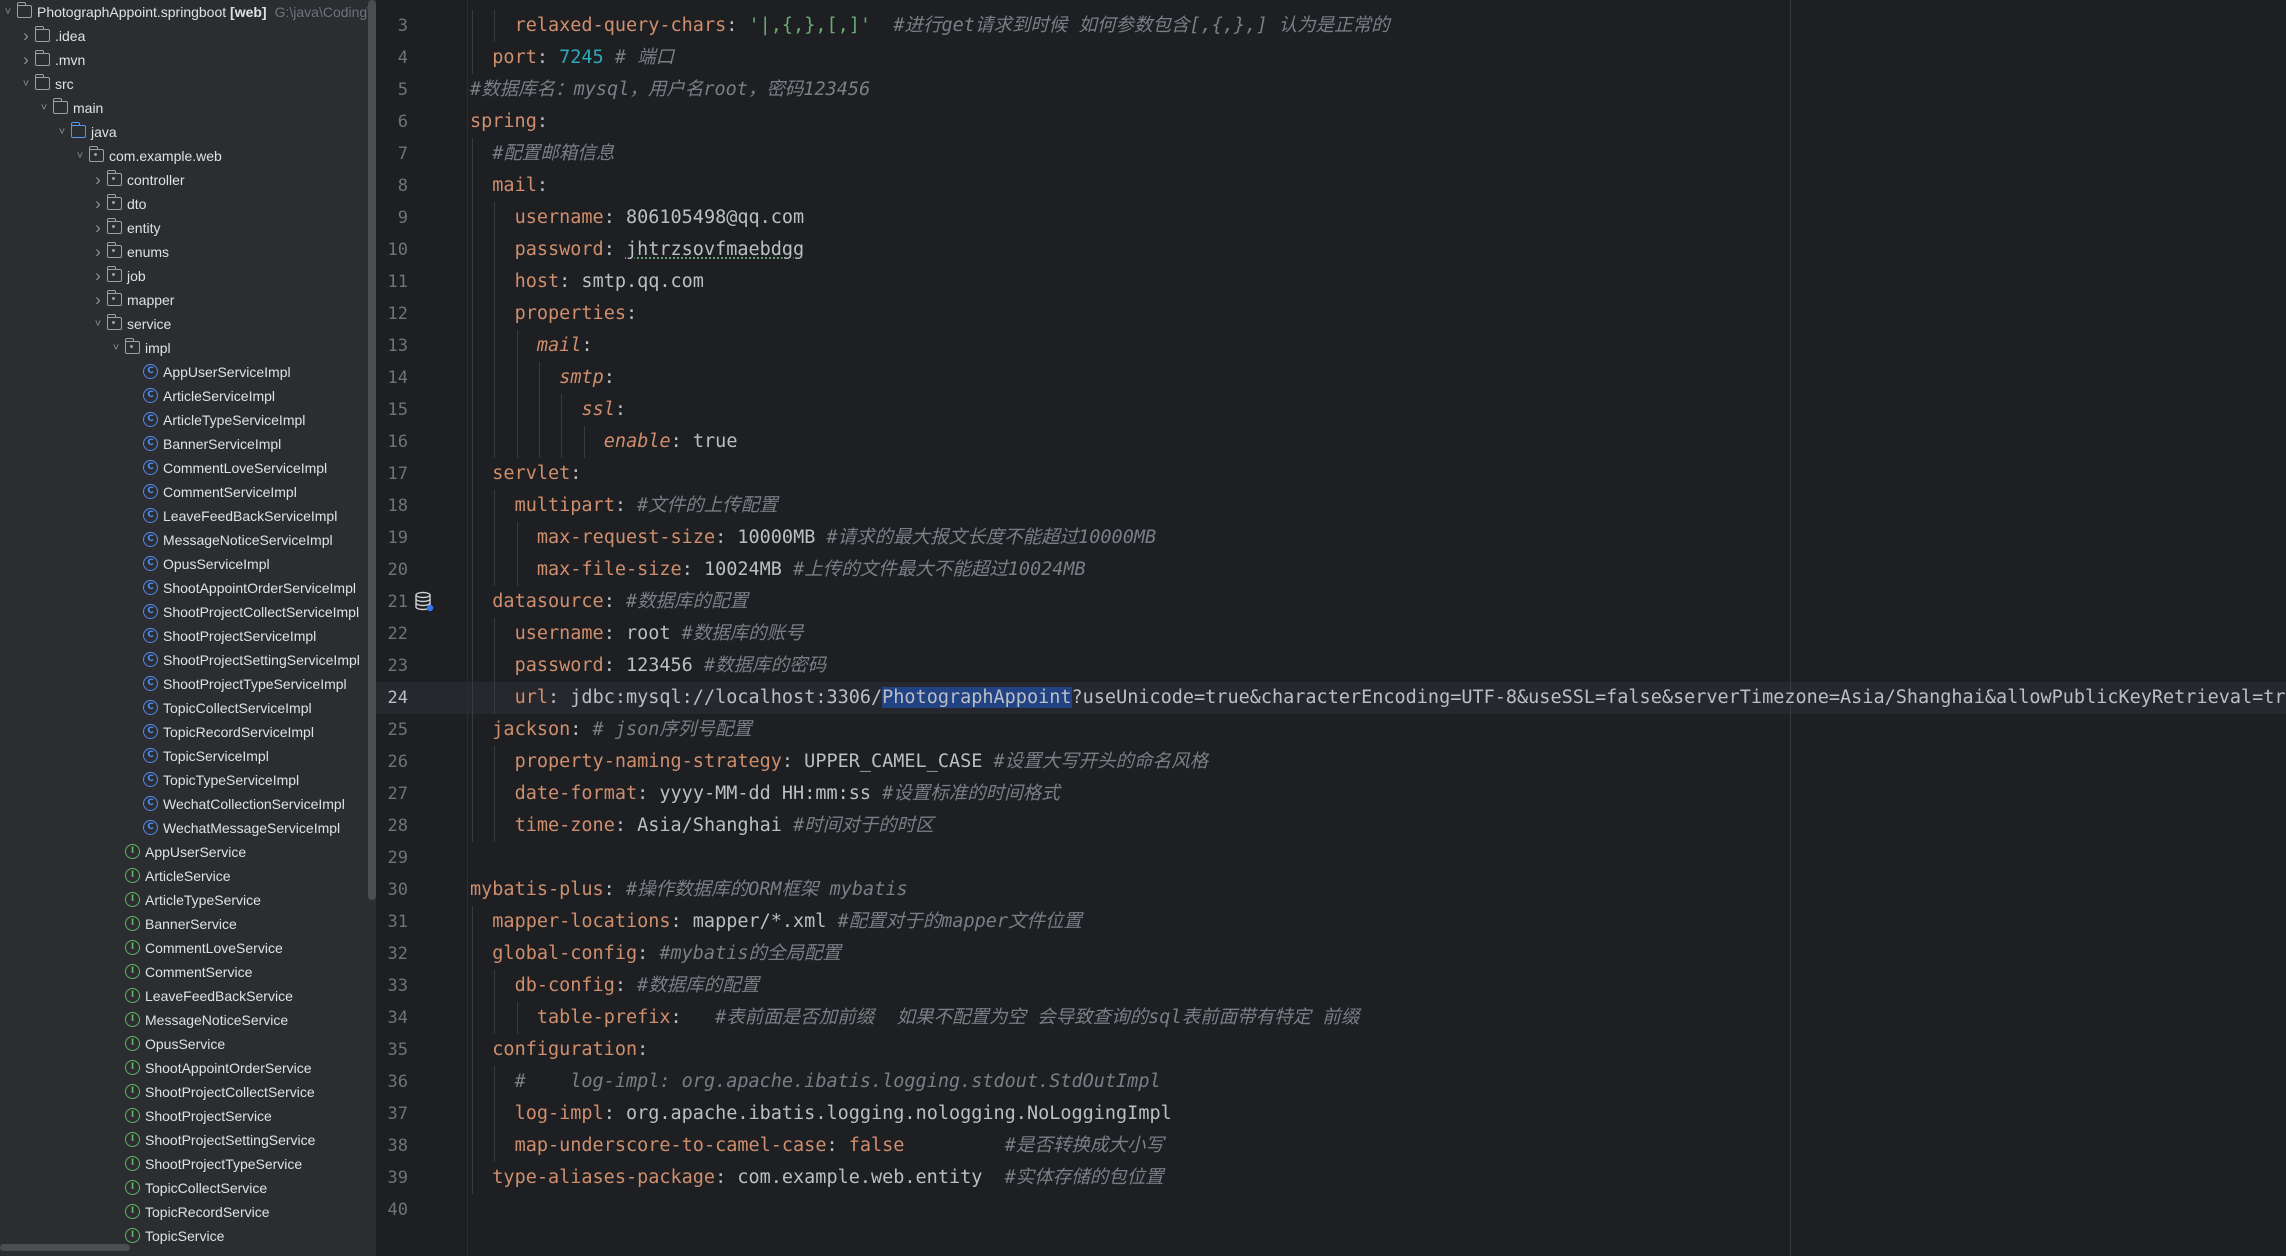  What do you see at coordinates (185, 1020) in the screenshot?
I see `tree-node-messagenoticeservice: I MessageNoticeService` at bounding box center [185, 1020].